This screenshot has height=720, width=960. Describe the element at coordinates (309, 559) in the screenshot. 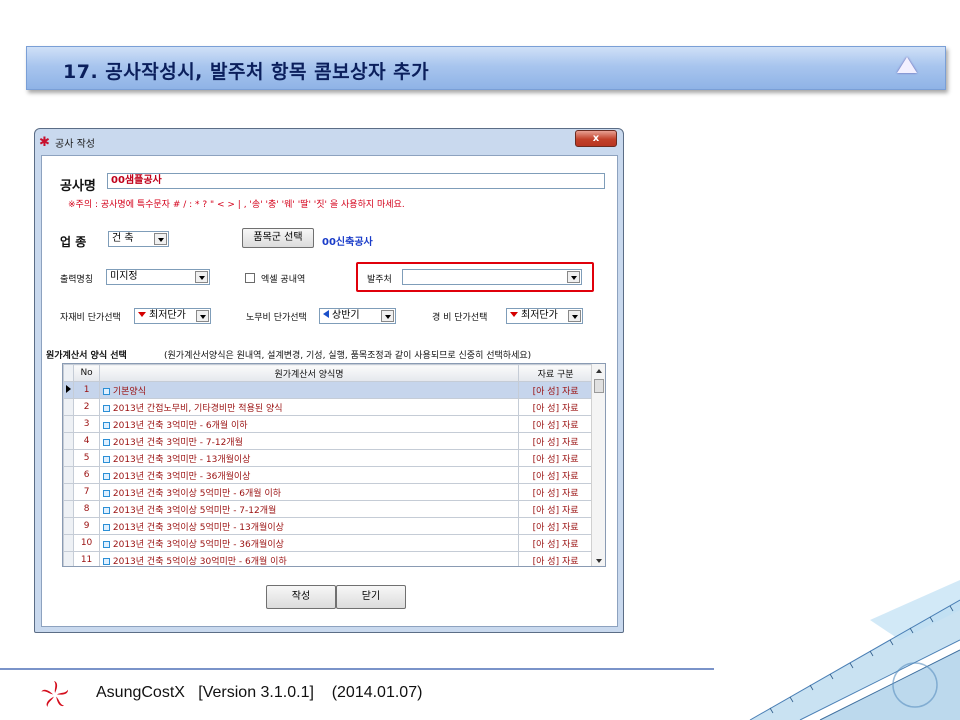

I see `cell-form-name: 2013년 건축 5억이상 30억미만 - 6개월 이하` at that location.